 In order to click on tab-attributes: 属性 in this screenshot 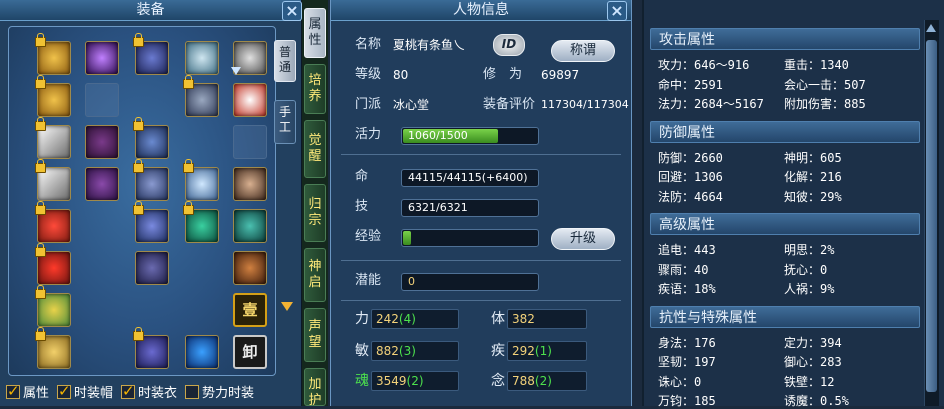, I will do `click(315, 33)`.